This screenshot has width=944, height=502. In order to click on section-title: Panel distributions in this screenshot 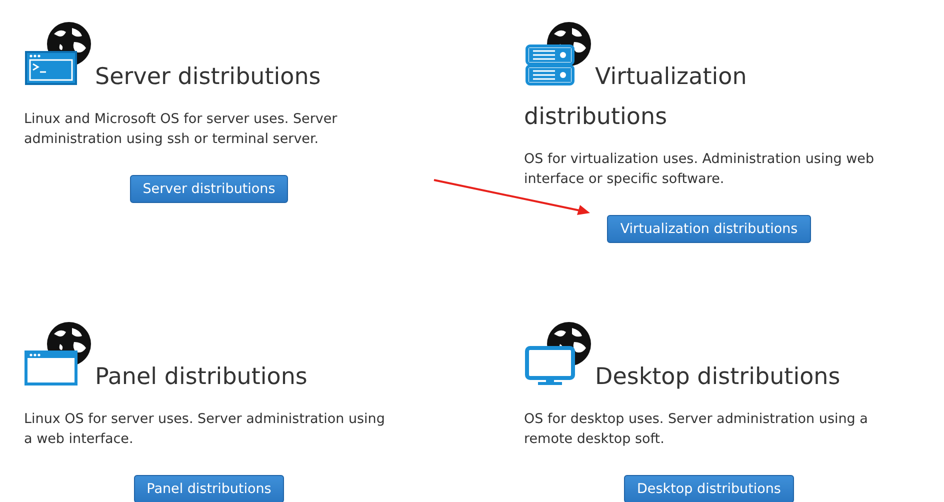, I will do `click(209, 358)`.